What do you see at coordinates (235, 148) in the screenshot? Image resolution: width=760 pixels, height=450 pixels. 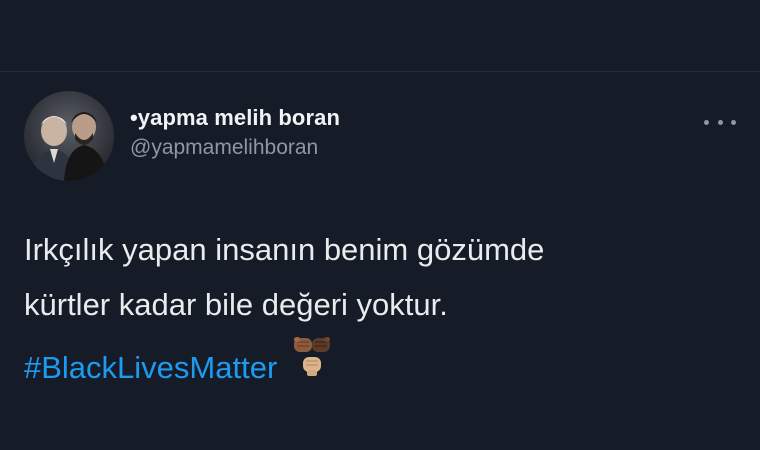 I see `user-handle: @yapmamelihboran` at bounding box center [235, 148].